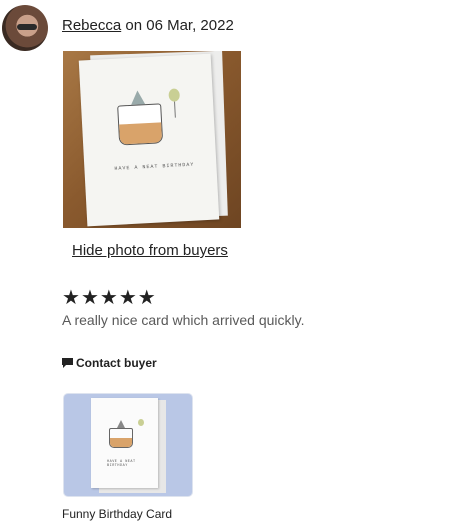 The height and width of the screenshot is (531, 464). What do you see at coordinates (190, 25) in the screenshot?
I see `review-date: 06 Mar, 2022` at bounding box center [190, 25].